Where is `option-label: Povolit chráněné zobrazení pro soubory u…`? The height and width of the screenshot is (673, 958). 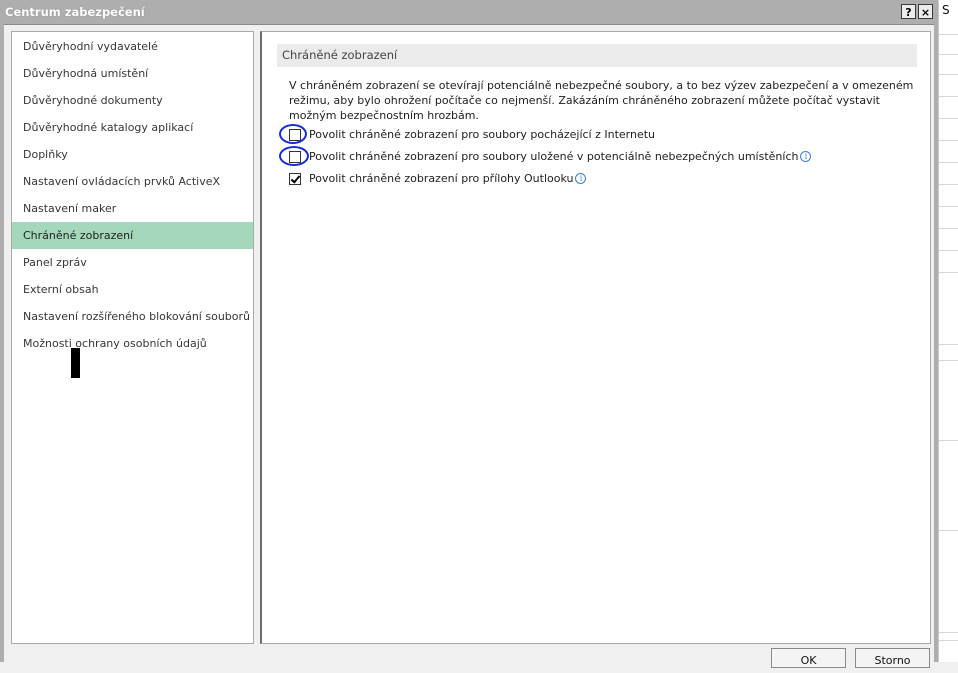 option-label: Povolit chráněné zobrazení pro soubory u… is located at coordinates (554, 156).